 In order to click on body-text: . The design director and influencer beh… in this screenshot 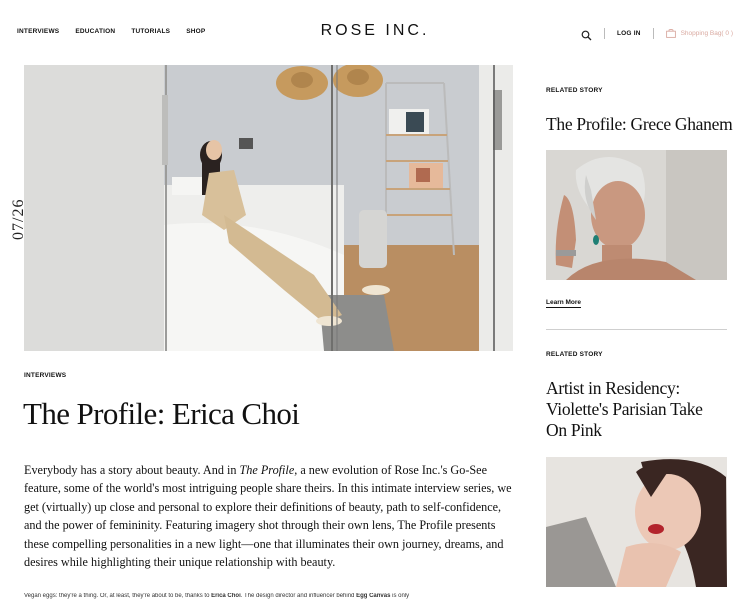, I will do `click(298, 596)`.